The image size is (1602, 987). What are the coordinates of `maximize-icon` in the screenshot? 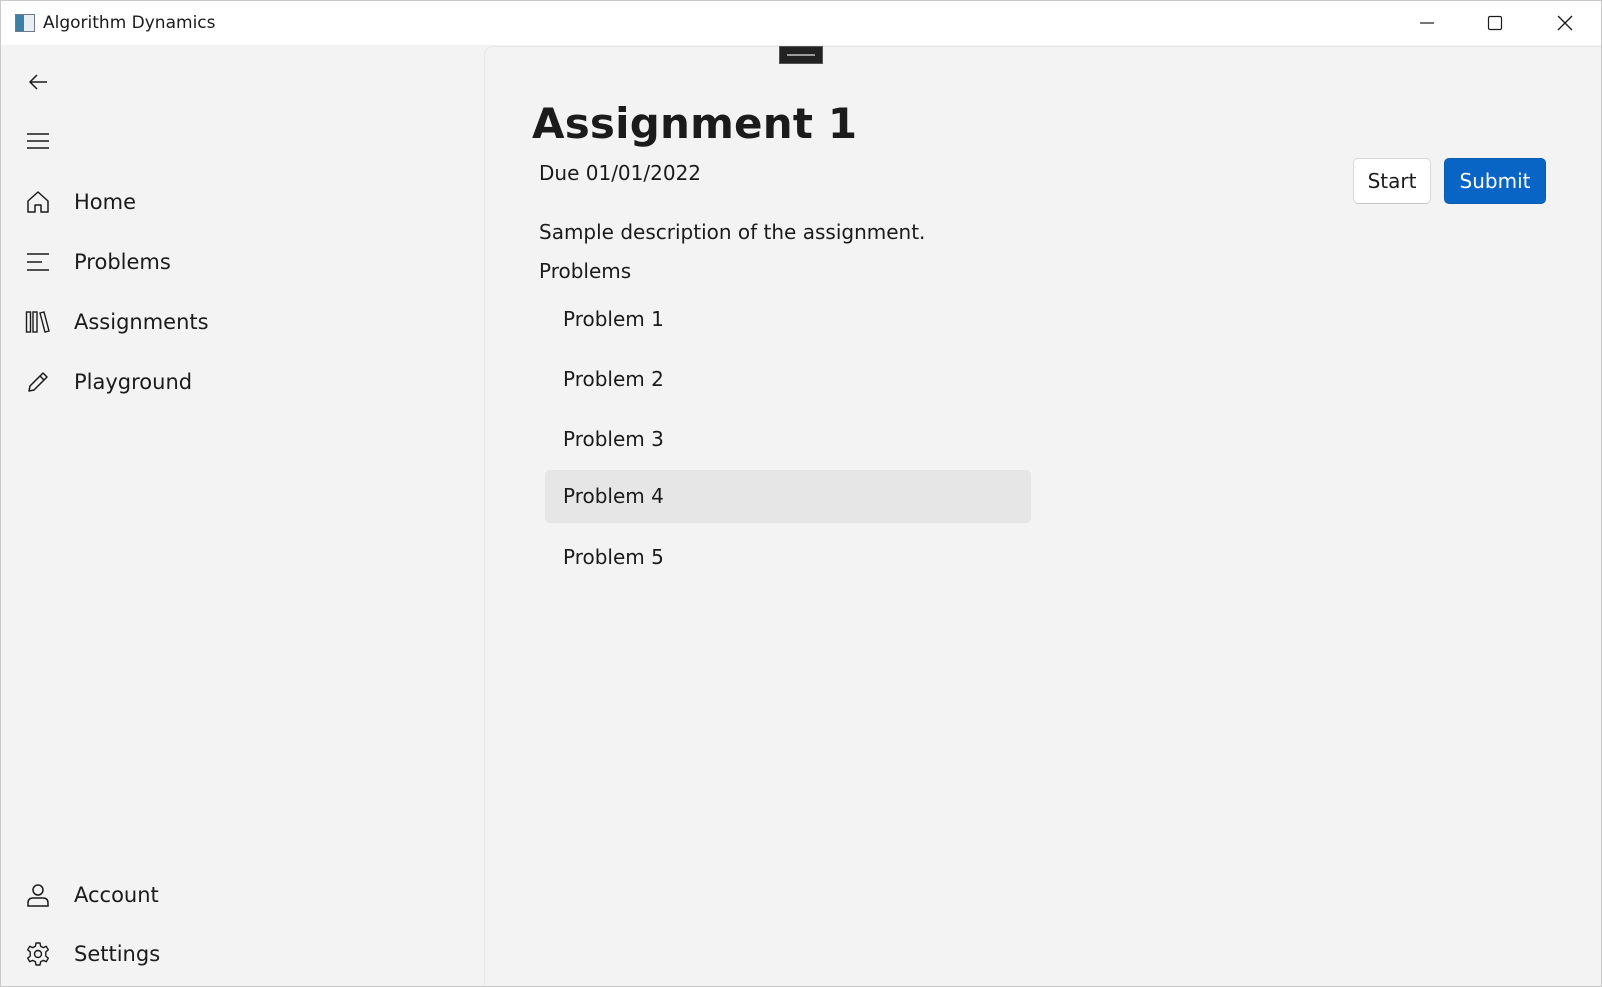 It's located at (1495, 23).